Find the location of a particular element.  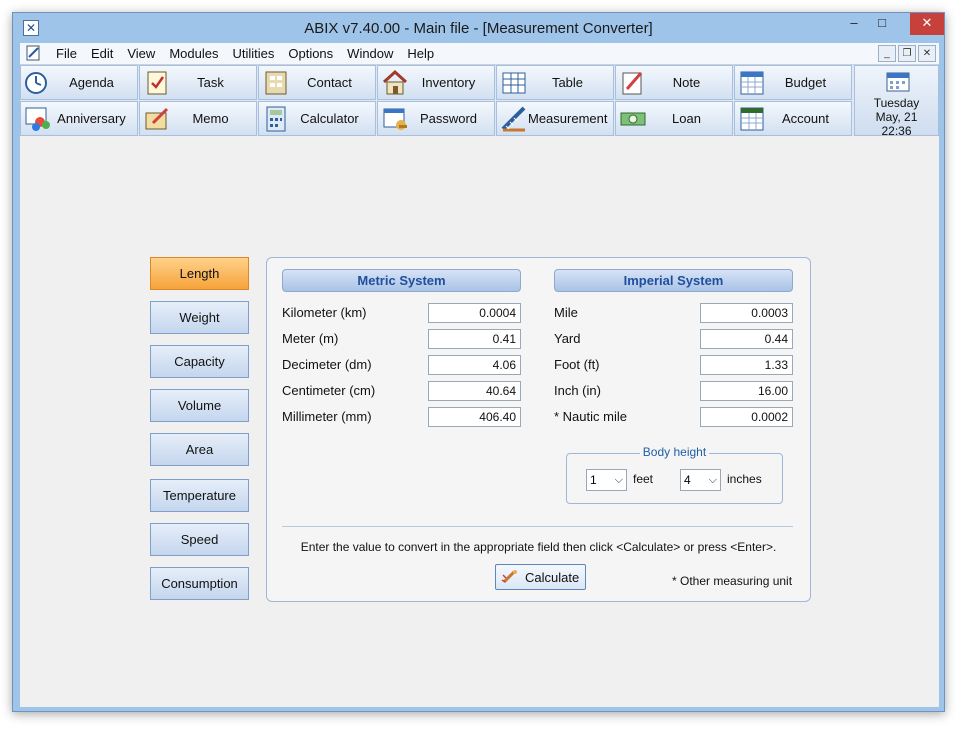

password-icon is located at coordinates (395, 119).